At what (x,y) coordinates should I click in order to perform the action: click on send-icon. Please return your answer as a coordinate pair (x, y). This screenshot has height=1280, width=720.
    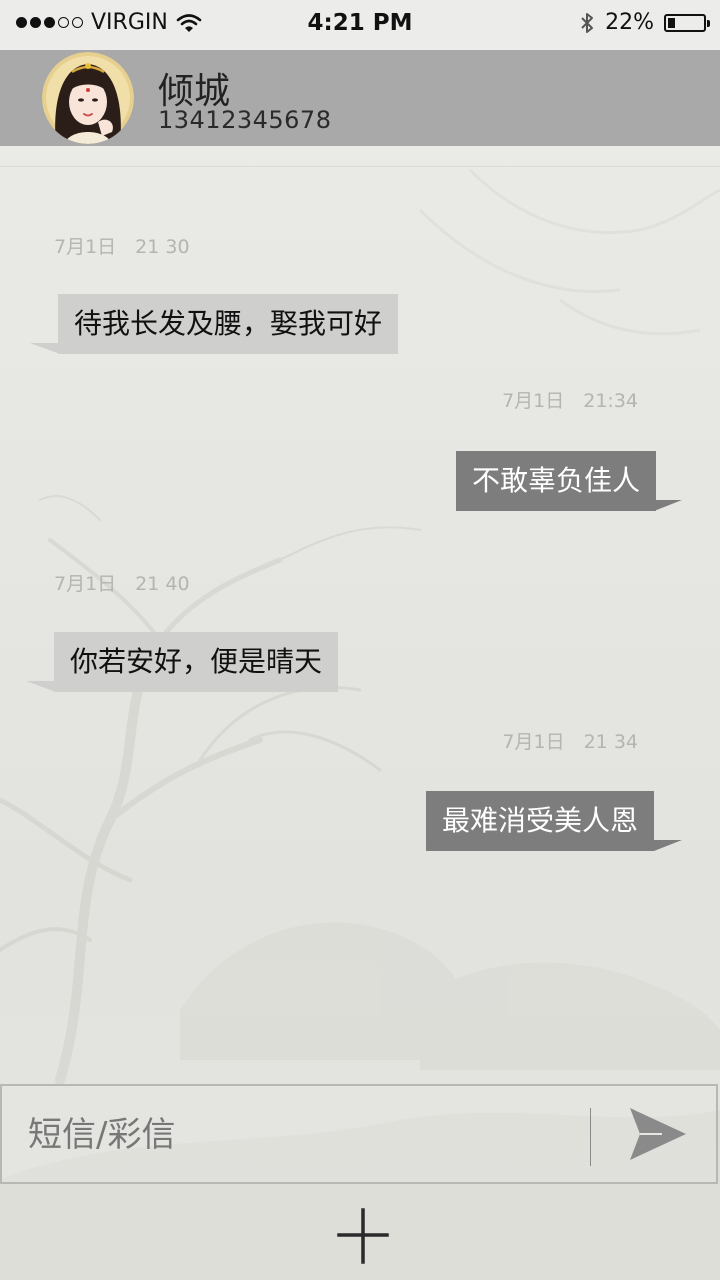
    Looking at the image, I should click on (658, 1134).